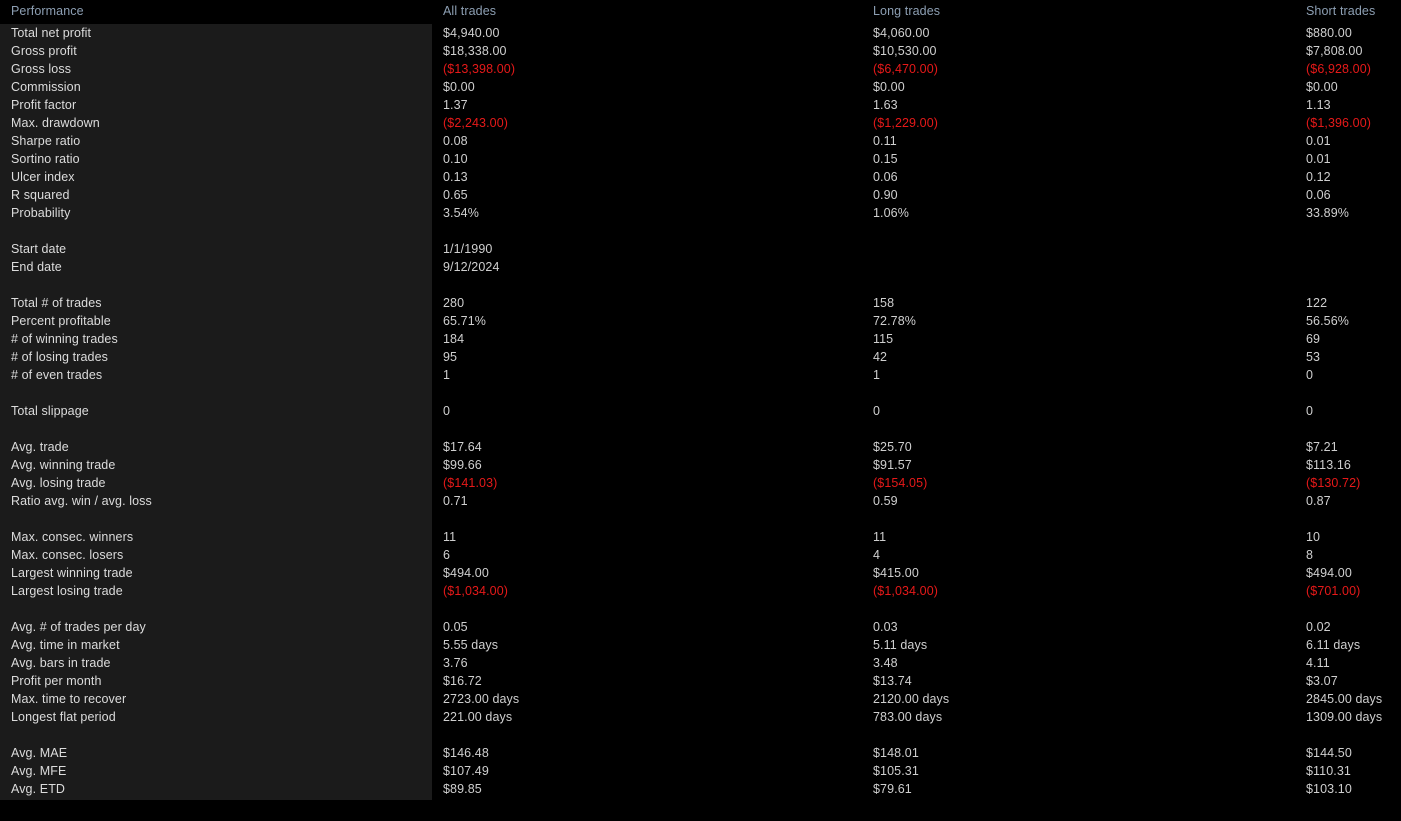 The width and height of the screenshot is (1401, 821). What do you see at coordinates (36, 267) in the screenshot?
I see `metric-label: End date` at bounding box center [36, 267].